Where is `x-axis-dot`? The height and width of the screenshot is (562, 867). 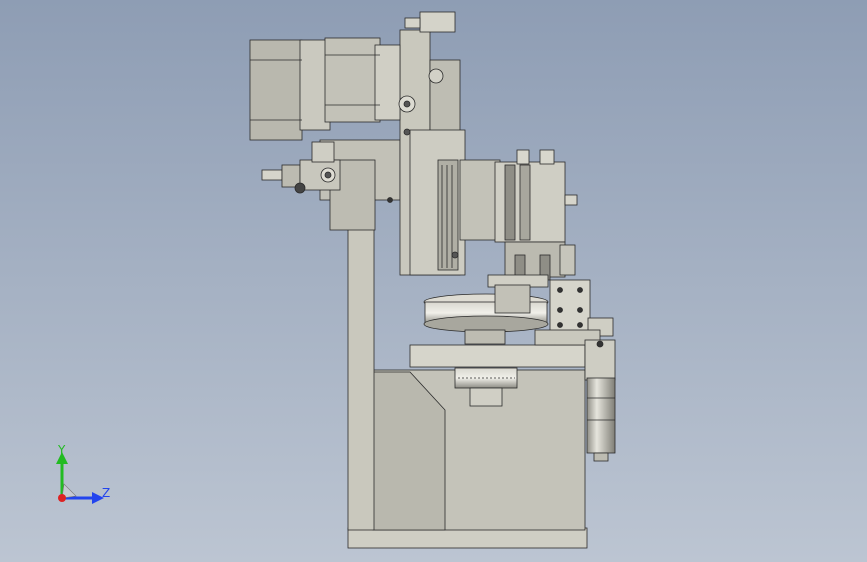 x-axis-dot is located at coordinates (62, 498).